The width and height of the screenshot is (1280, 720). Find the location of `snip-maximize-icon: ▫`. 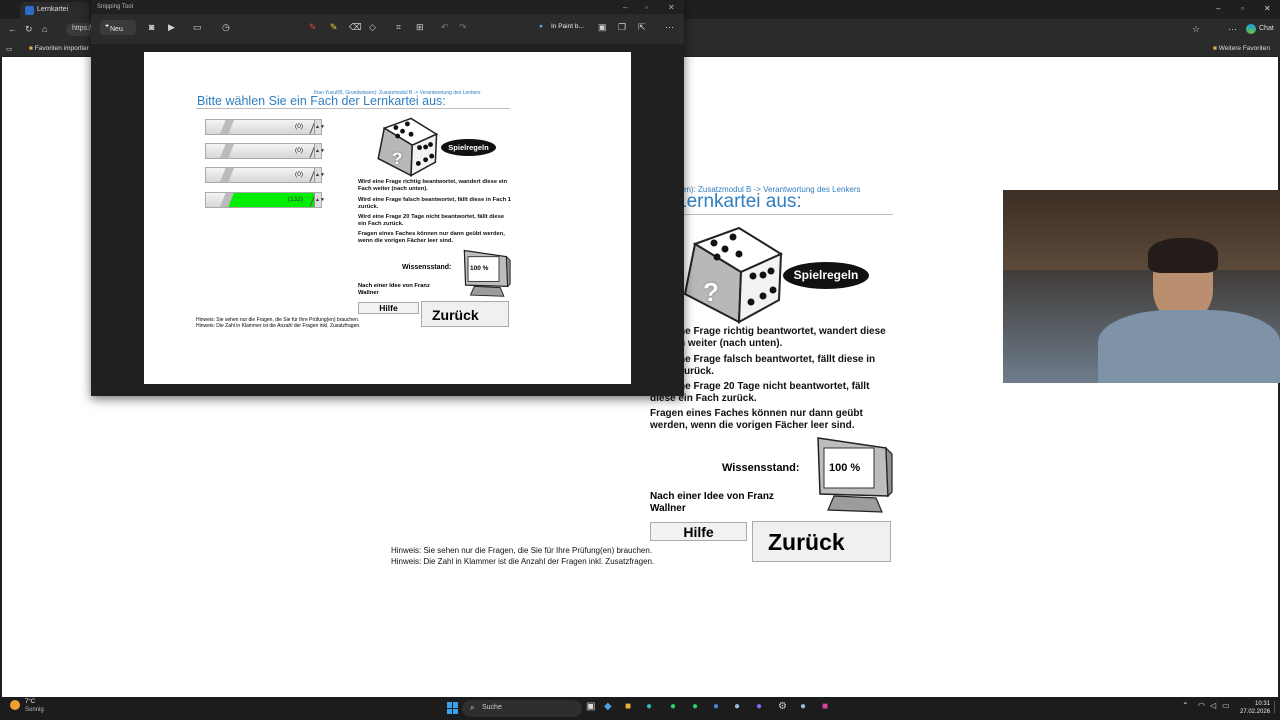

snip-maximize-icon: ▫ is located at coordinates (646, 7).